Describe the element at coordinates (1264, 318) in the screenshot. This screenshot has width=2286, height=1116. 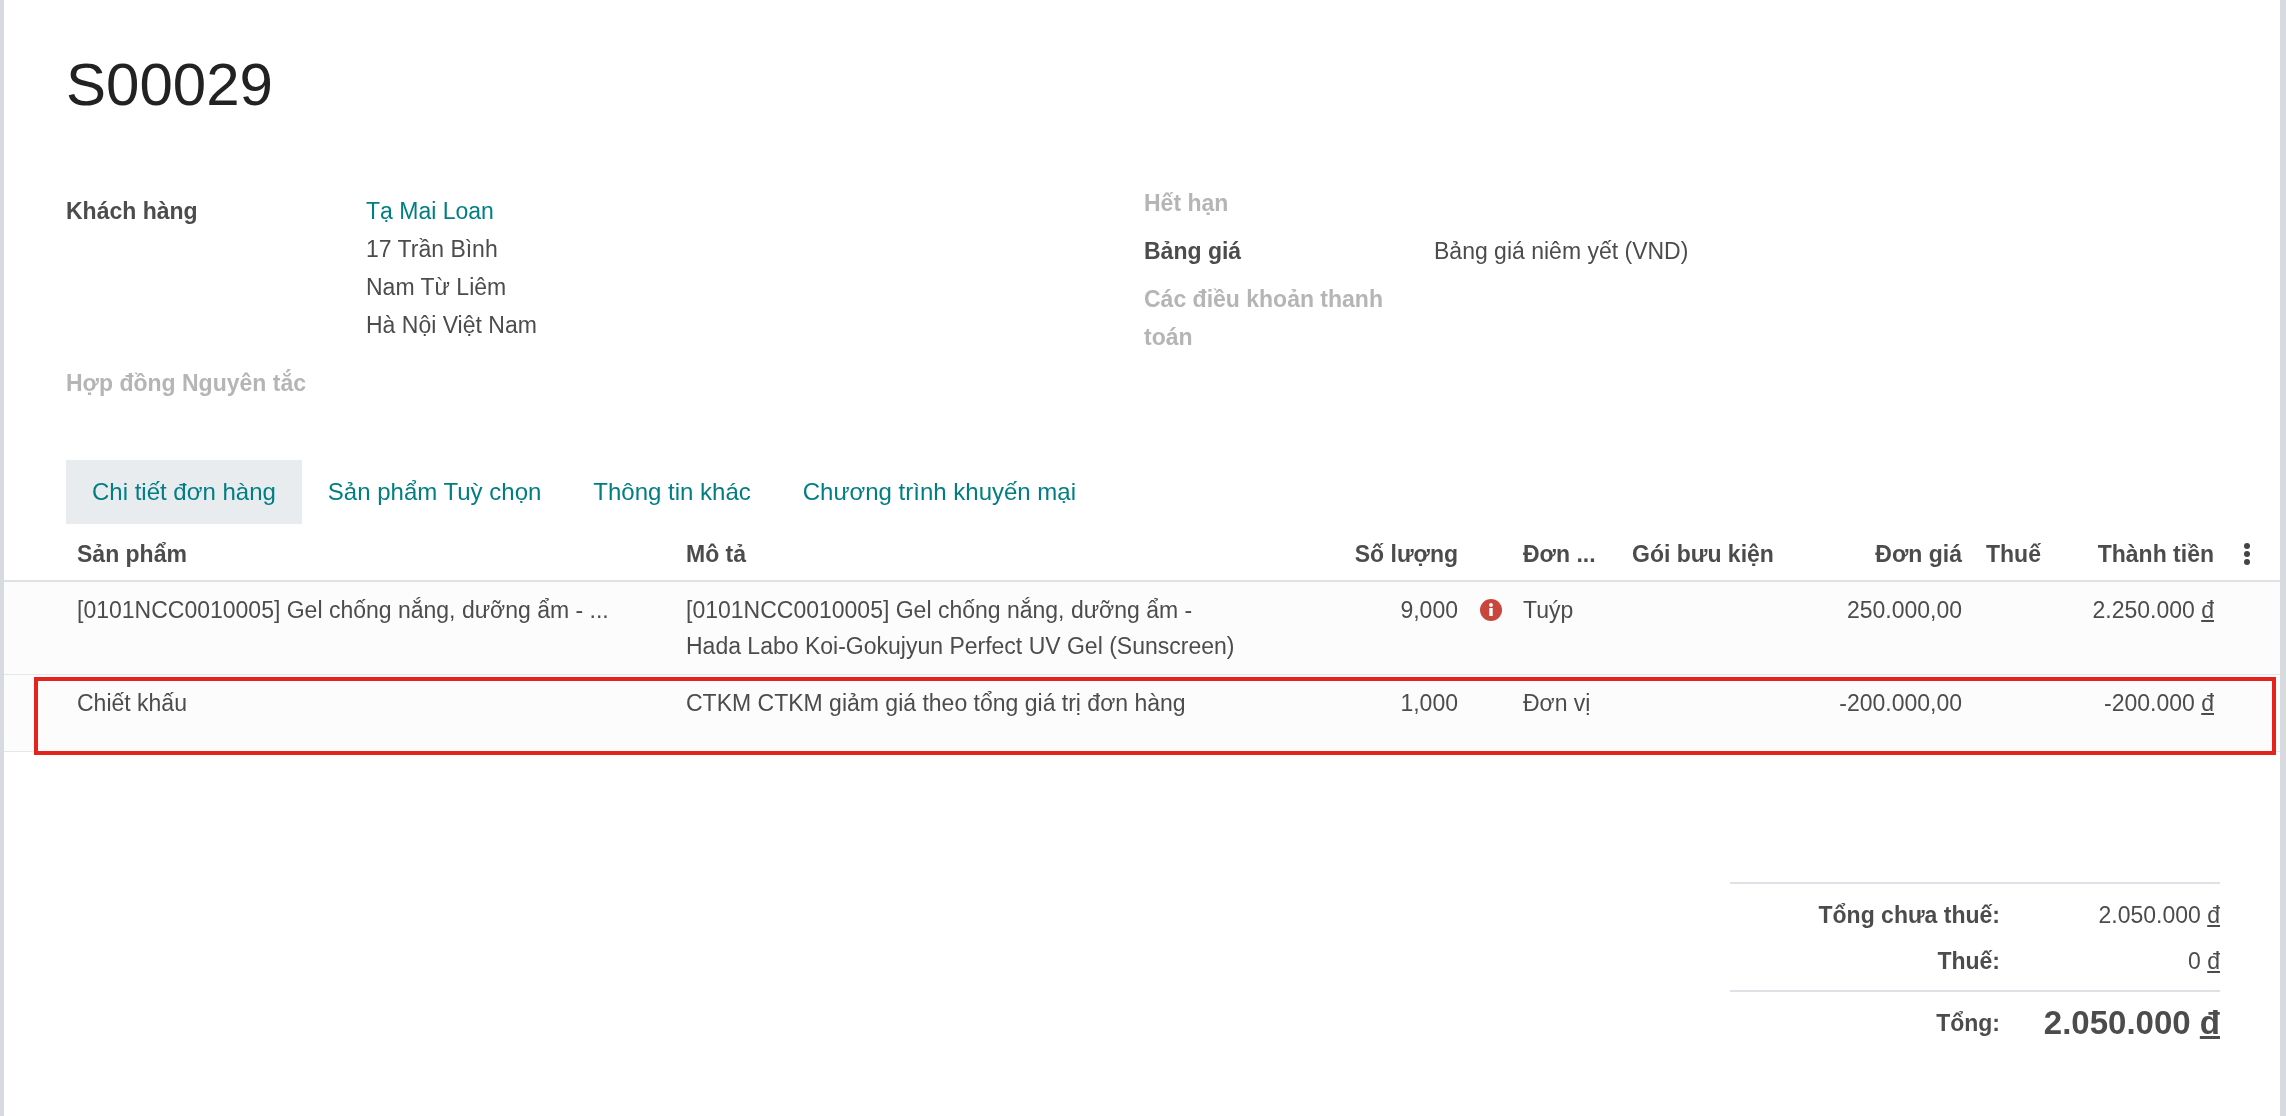
I see `field-label: Các điều khoản thanh toán` at that location.